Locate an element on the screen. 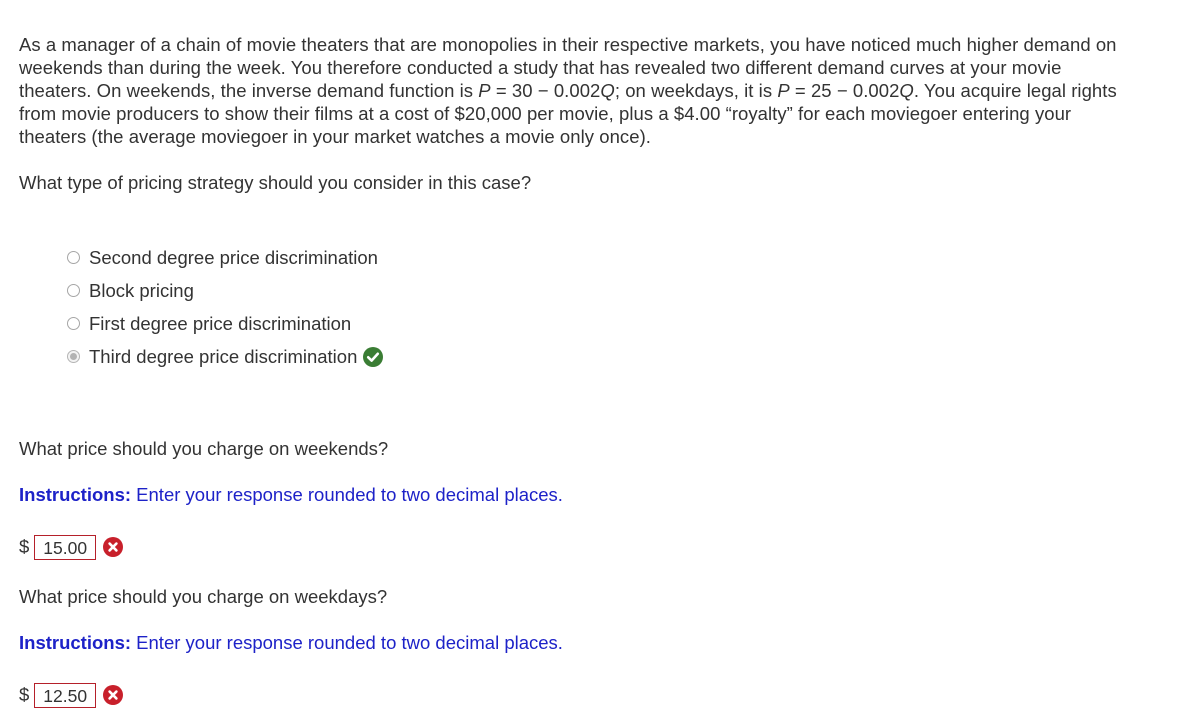 The height and width of the screenshot is (709, 1196). option-label: Third degree price discrimination is located at coordinates (223, 356).